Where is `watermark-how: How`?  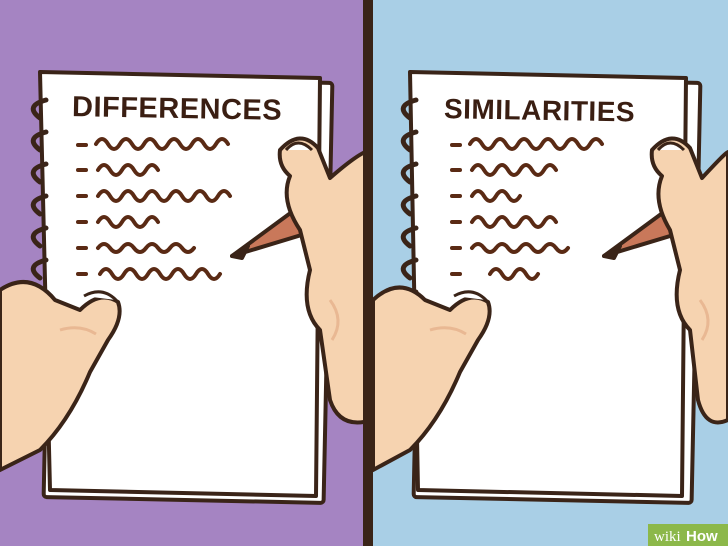 watermark-how: How is located at coordinates (702, 536).